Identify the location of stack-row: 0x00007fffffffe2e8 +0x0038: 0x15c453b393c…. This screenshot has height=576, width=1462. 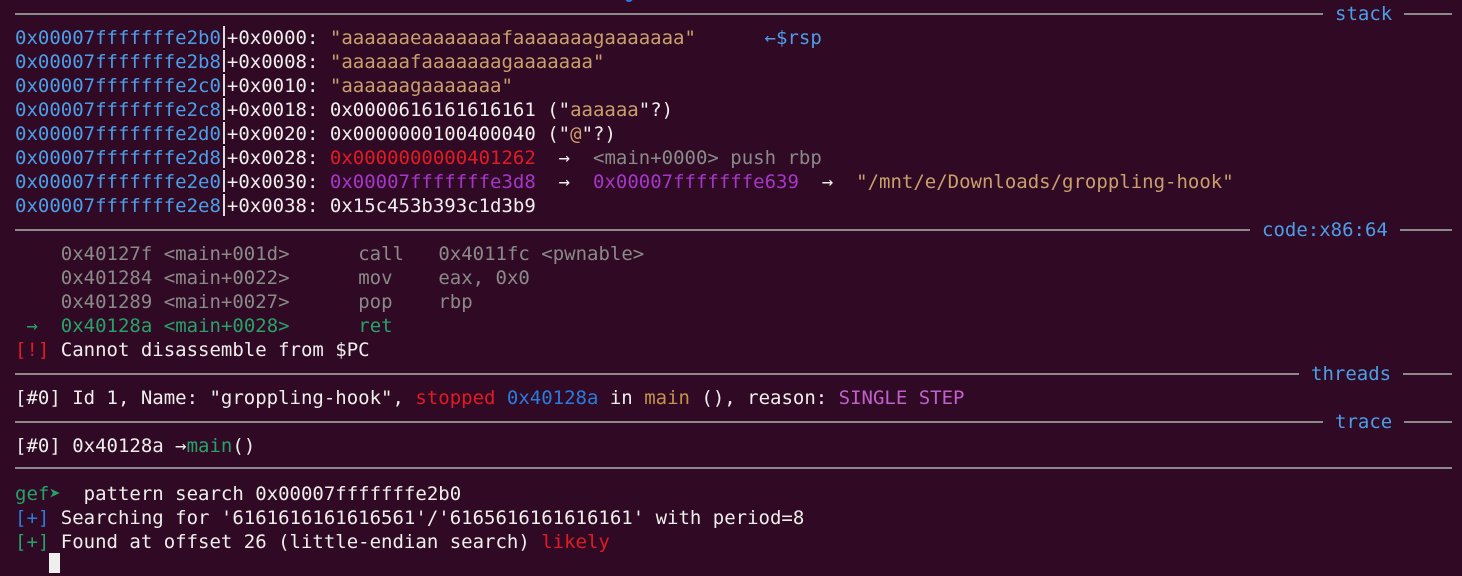
(275, 205).